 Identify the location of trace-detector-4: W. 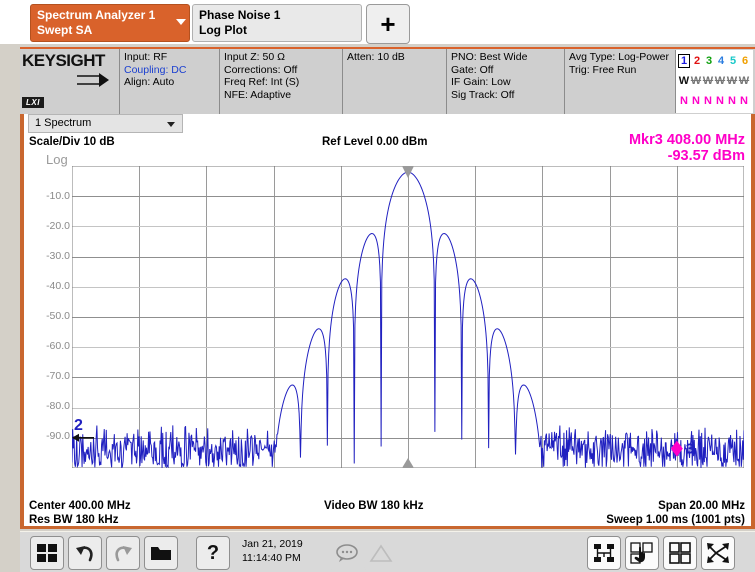
(720, 81).